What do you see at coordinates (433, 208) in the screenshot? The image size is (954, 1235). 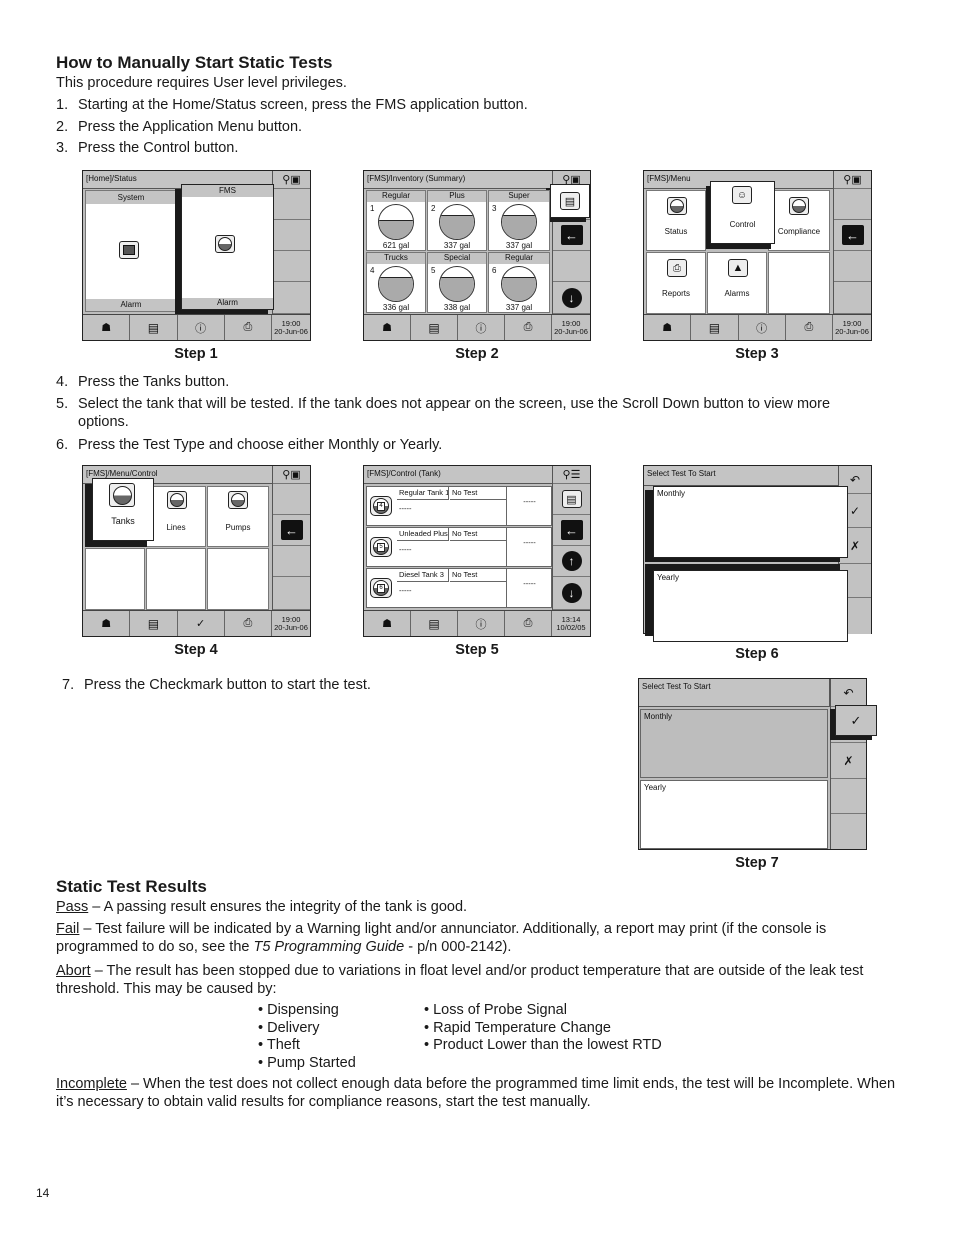 I see `tank-number: 2` at bounding box center [433, 208].